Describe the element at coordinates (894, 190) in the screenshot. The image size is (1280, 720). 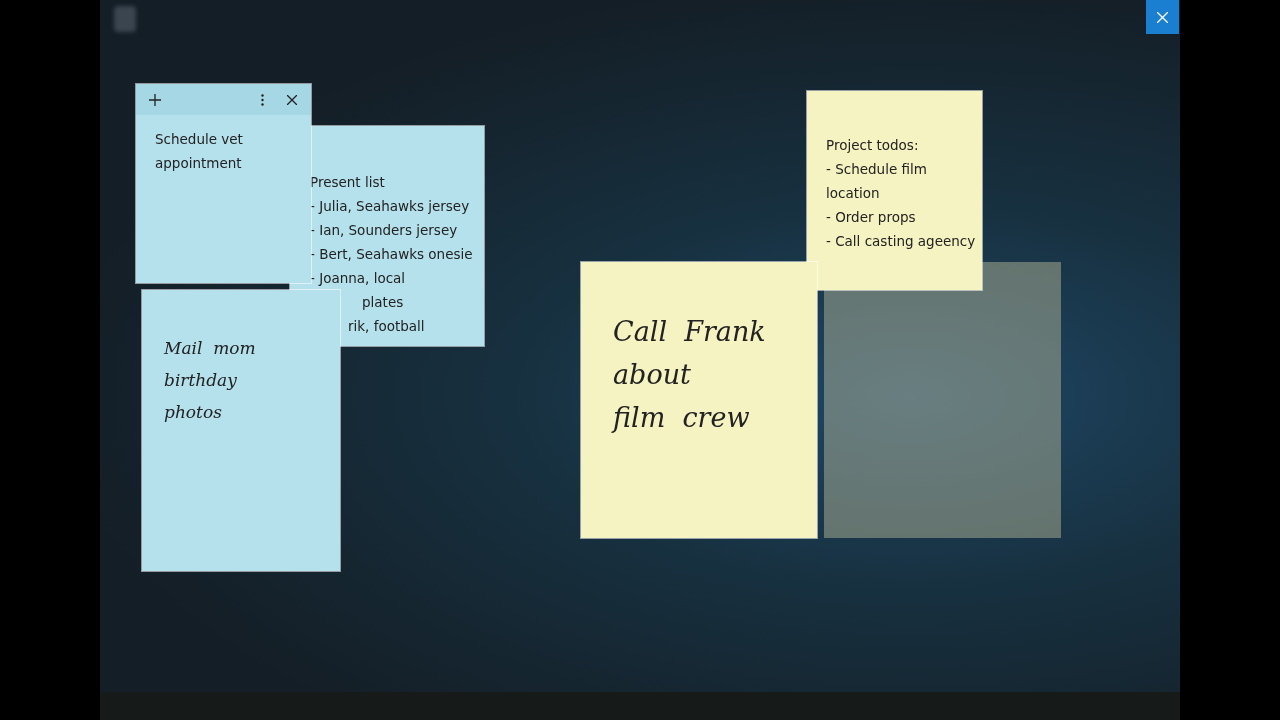
I see `sticky-note: Project todos: - Schedule film location - Order props - Call casting ageency` at that location.